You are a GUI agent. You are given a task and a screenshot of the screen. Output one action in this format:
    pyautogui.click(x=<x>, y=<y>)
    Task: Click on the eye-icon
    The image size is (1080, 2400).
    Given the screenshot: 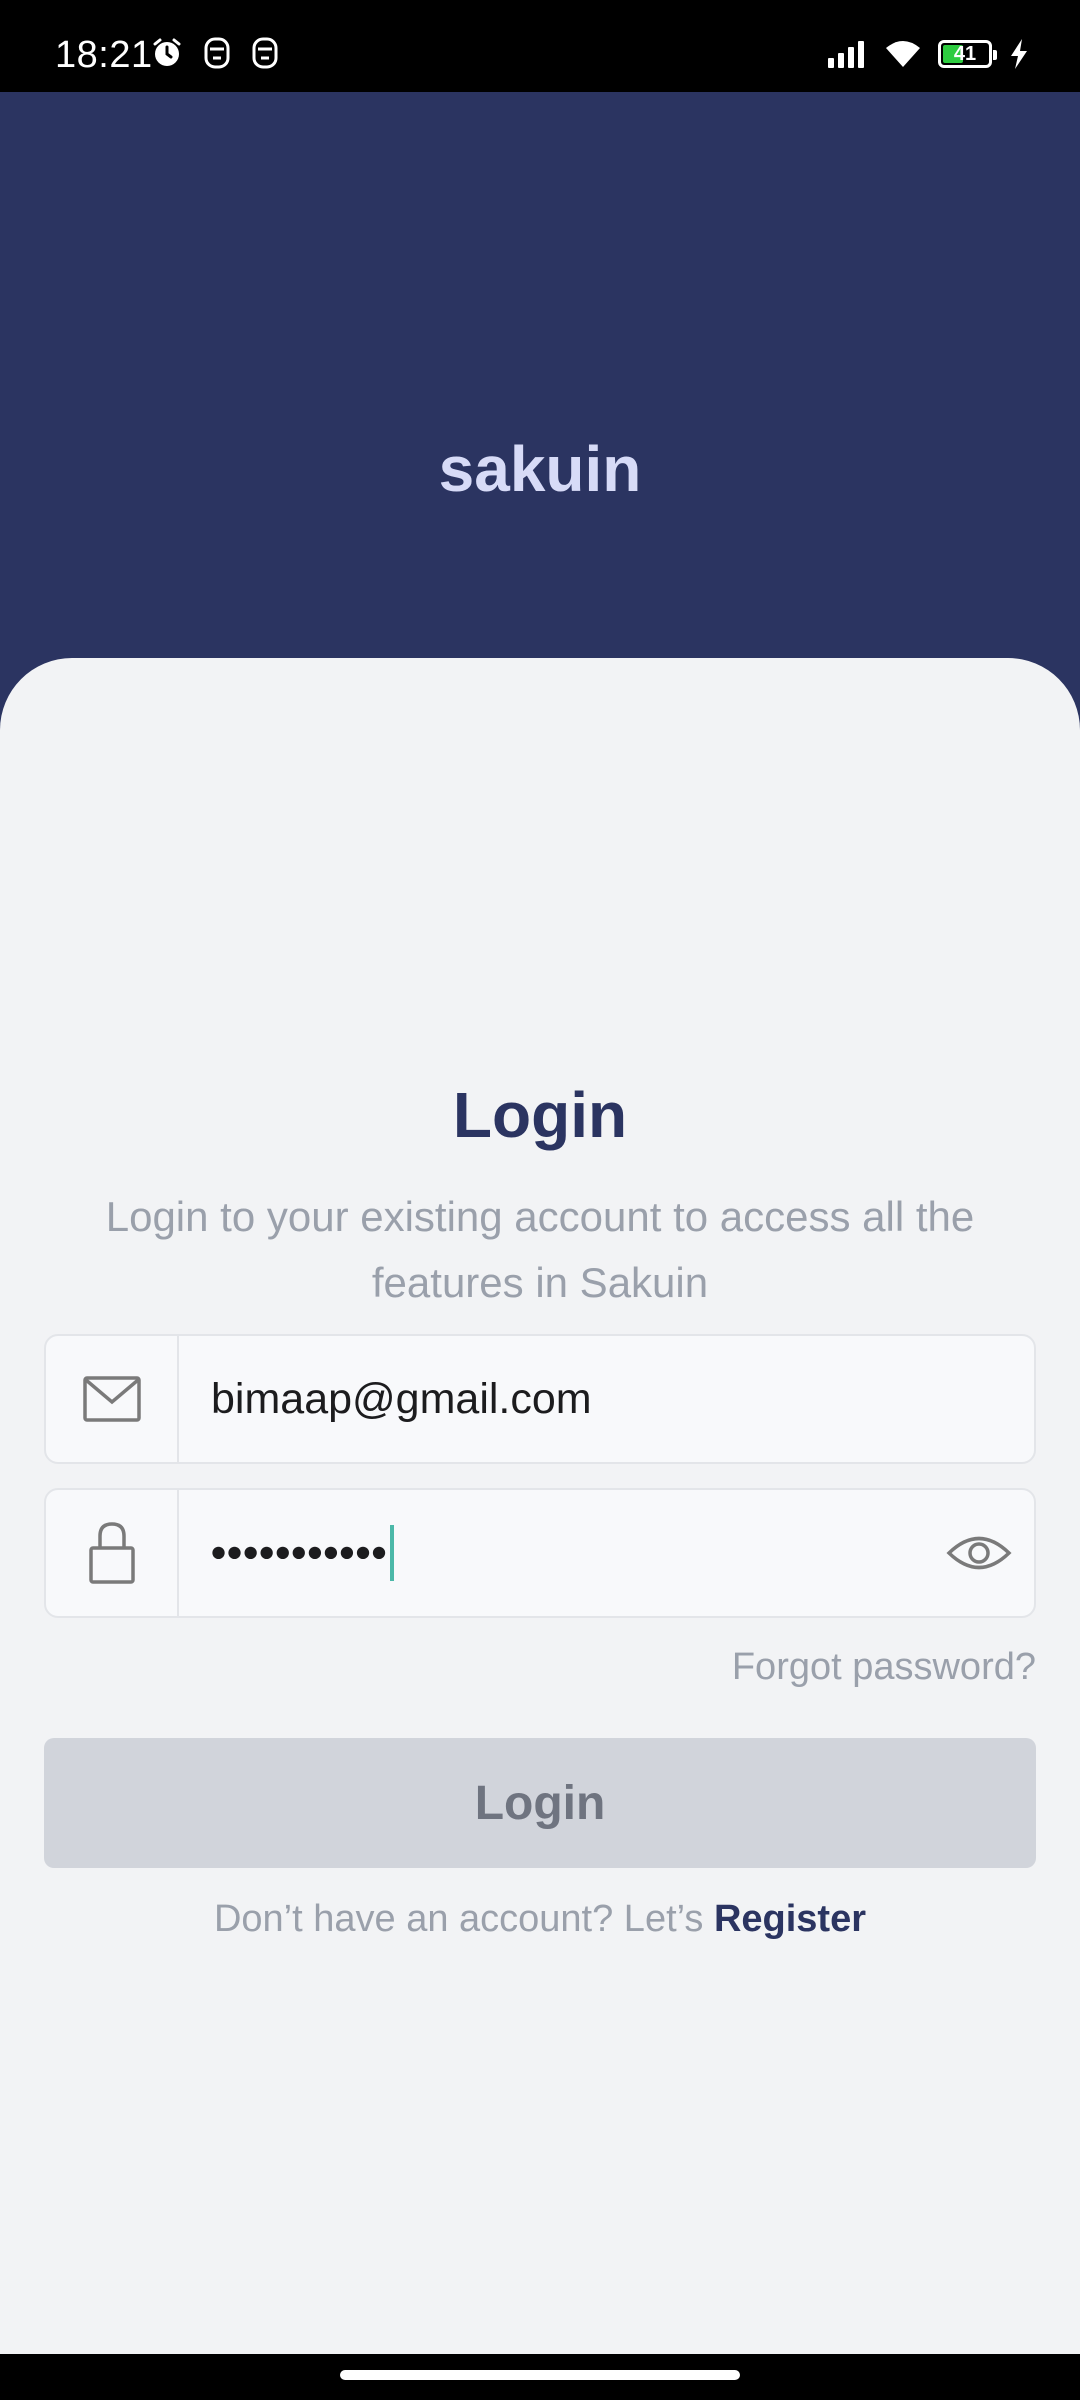 What is the action you would take?
    pyautogui.click(x=979, y=1553)
    